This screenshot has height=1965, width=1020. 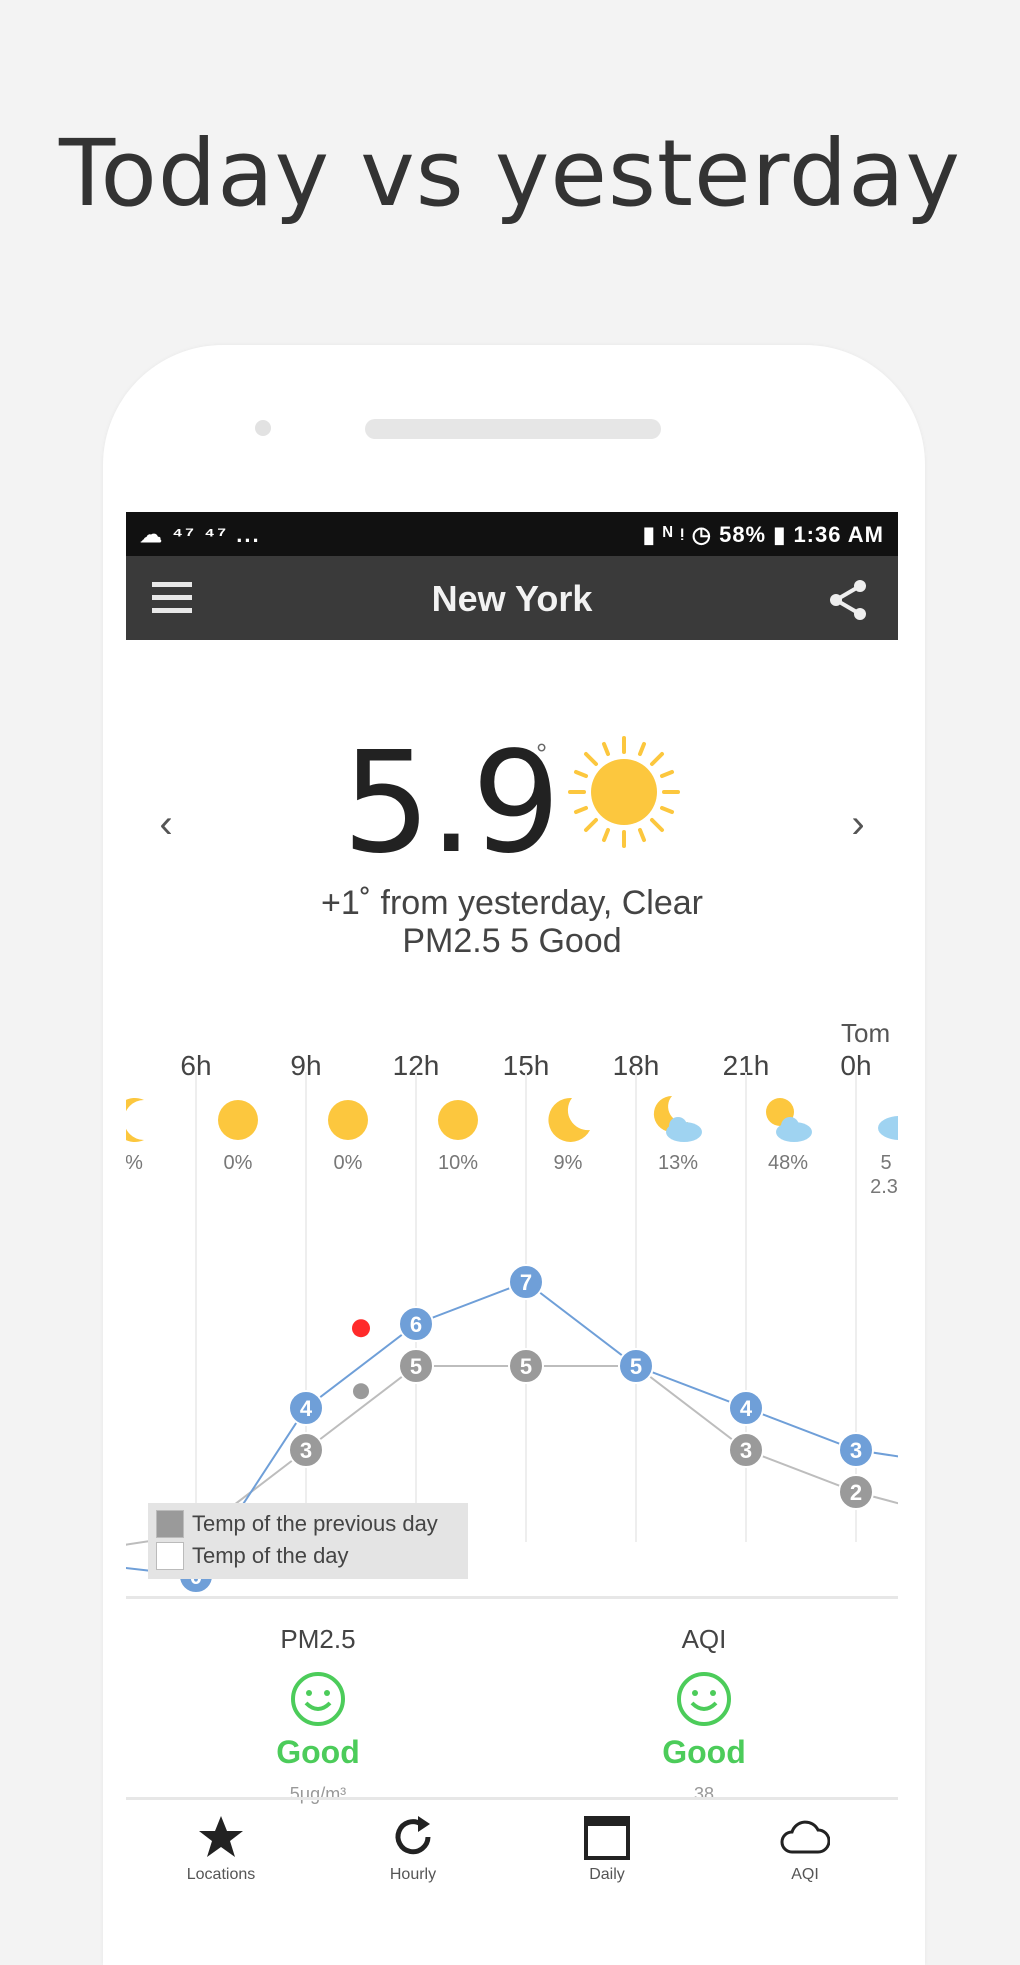 I want to click on previous-day-current-point, so click(x=361, y=1391).